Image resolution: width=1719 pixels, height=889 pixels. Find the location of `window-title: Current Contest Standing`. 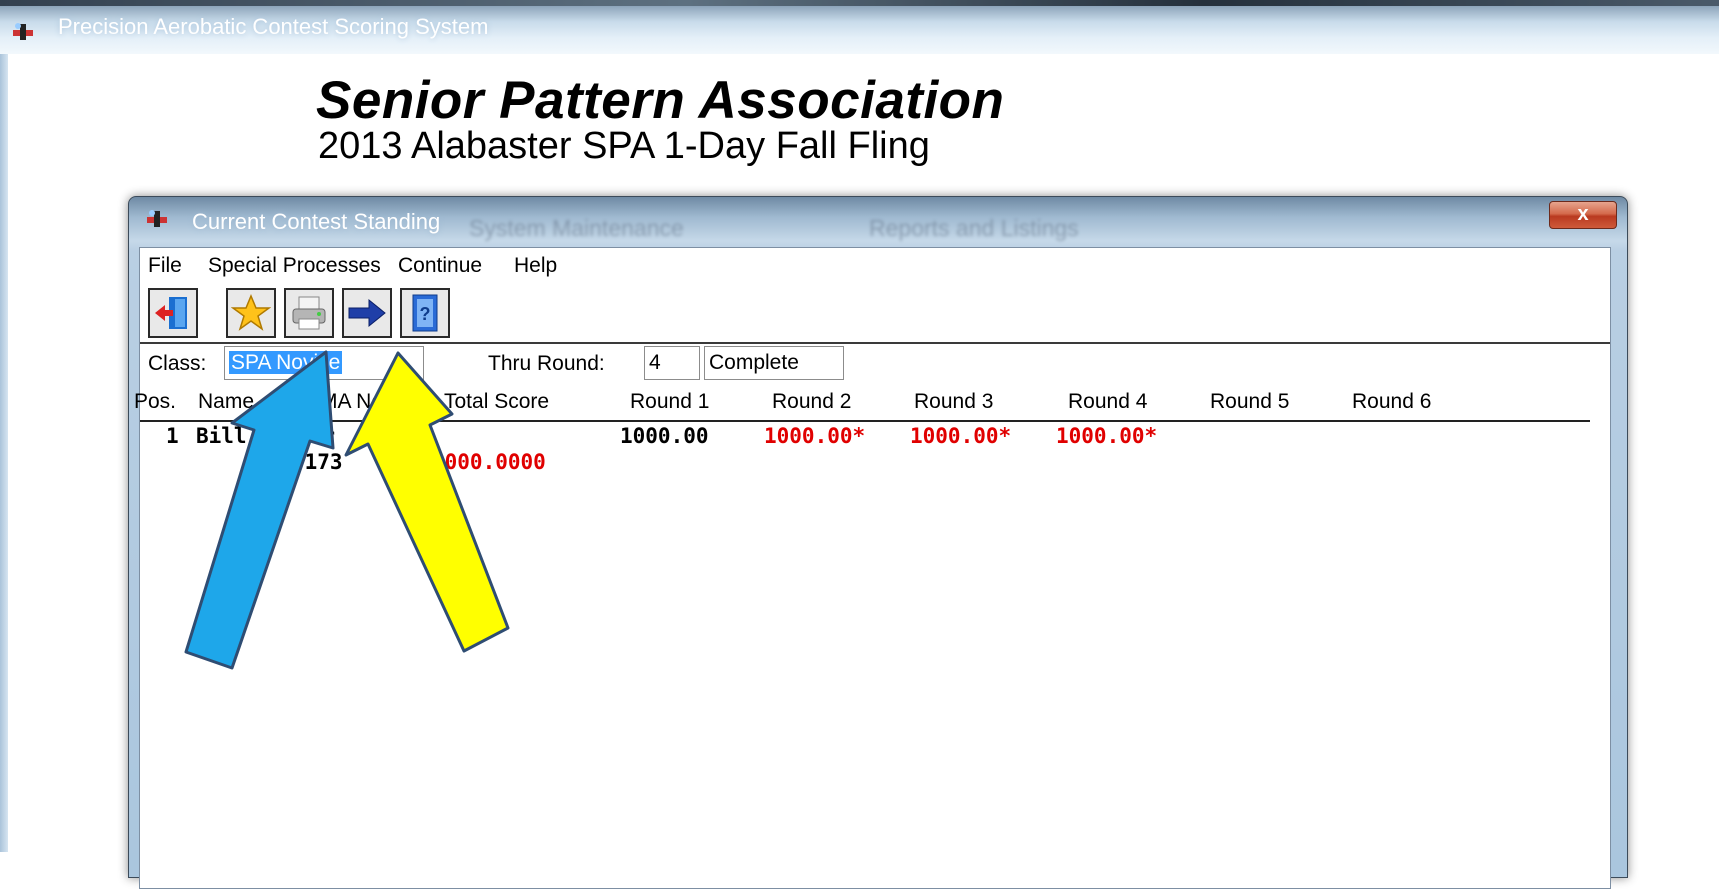

window-title: Current Contest Standing is located at coordinates (316, 221).